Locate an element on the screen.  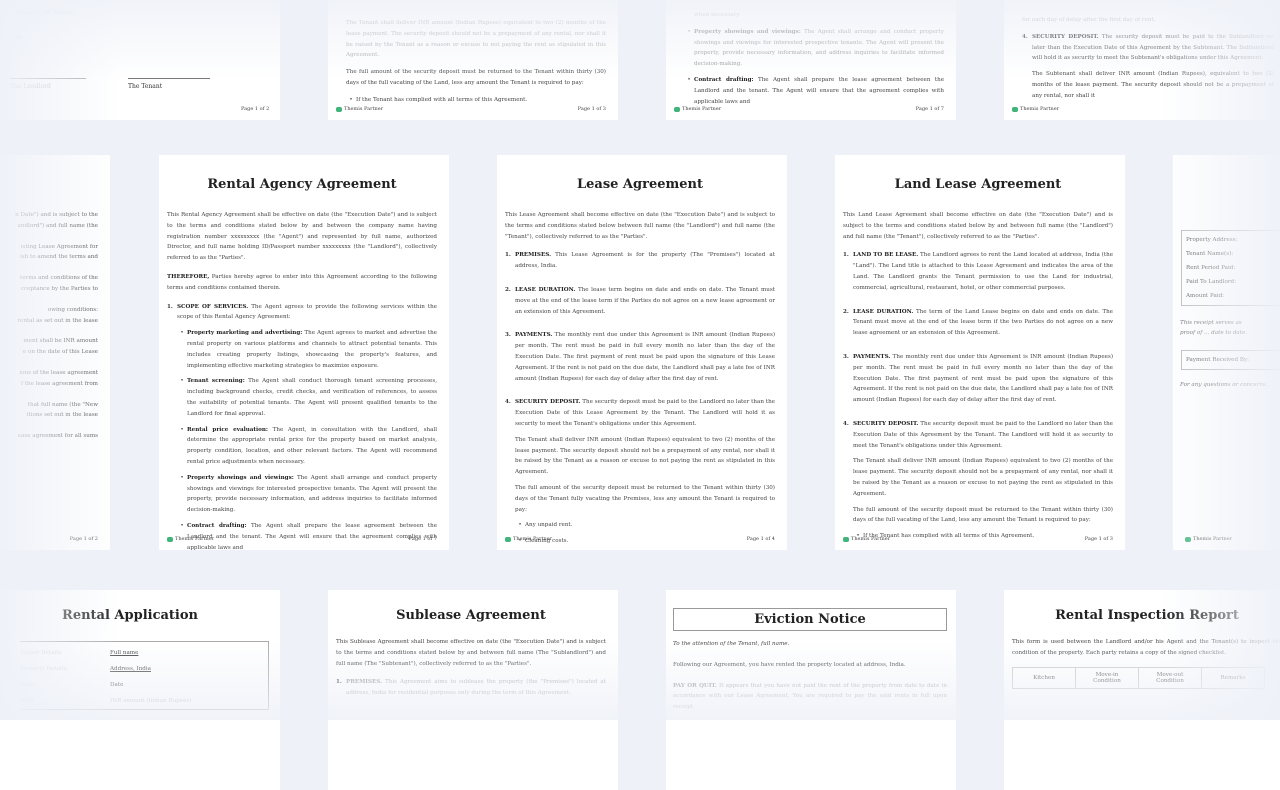
doc-title: Eviction Notice is located at coordinates (810, 619).